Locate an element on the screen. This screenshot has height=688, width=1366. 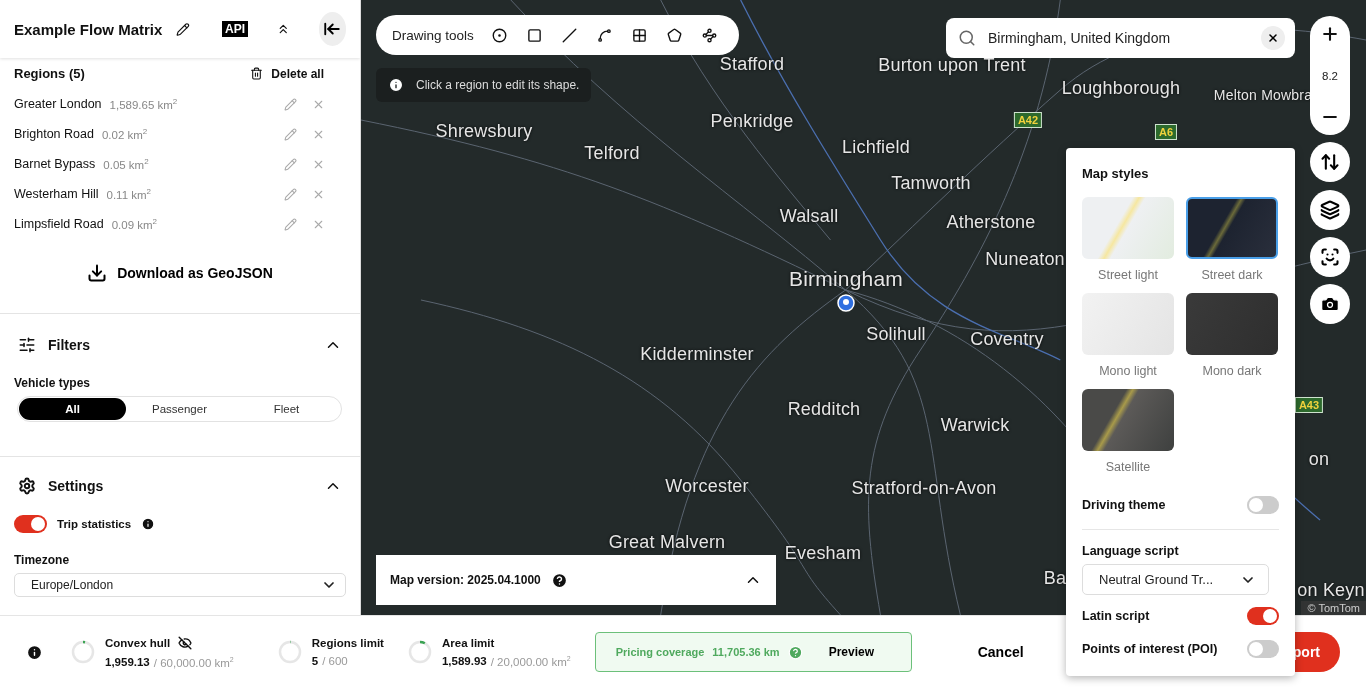
map-label: Redditch is located at coordinates (824, 409).